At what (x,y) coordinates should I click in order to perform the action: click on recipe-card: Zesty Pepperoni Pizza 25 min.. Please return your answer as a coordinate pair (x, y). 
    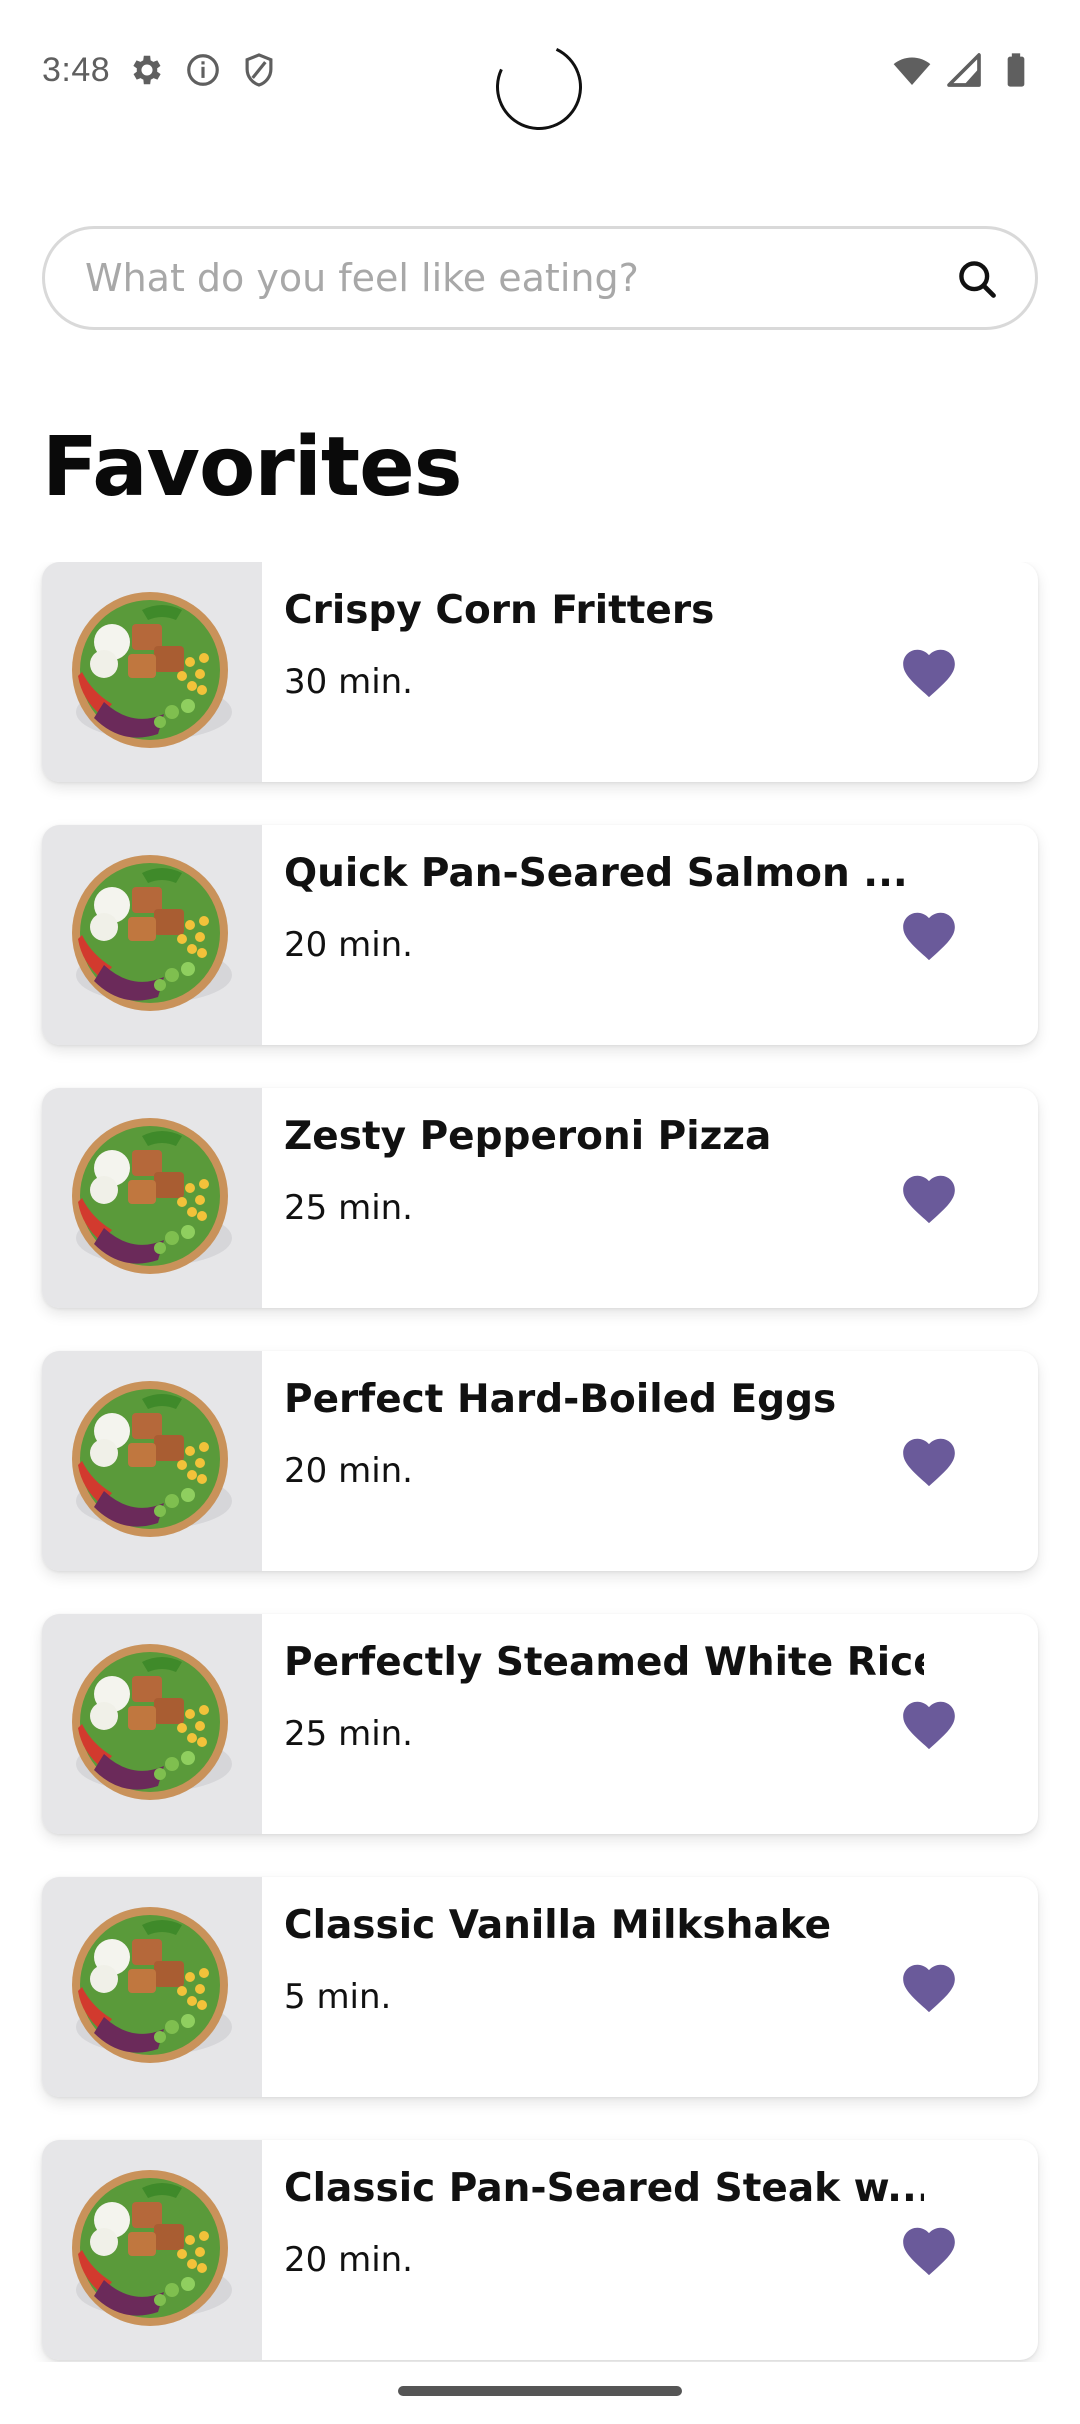
    Looking at the image, I should click on (540, 1198).